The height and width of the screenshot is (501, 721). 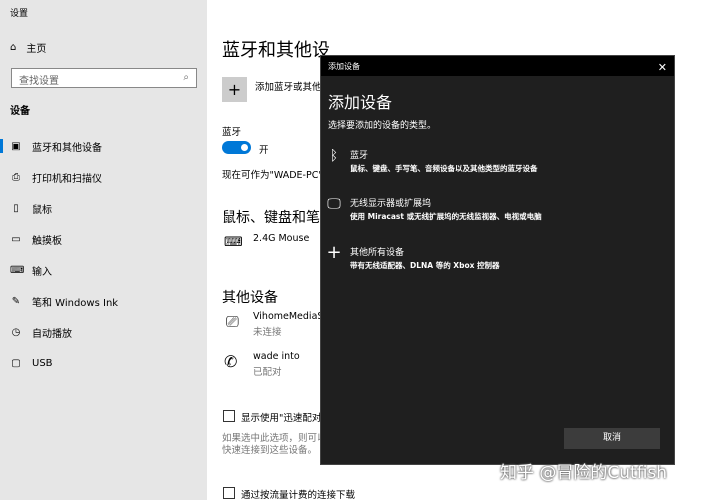 What do you see at coordinates (103, 270) in the screenshot?
I see `sidebar-item-typing: ⌨ 输入` at bounding box center [103, 270].